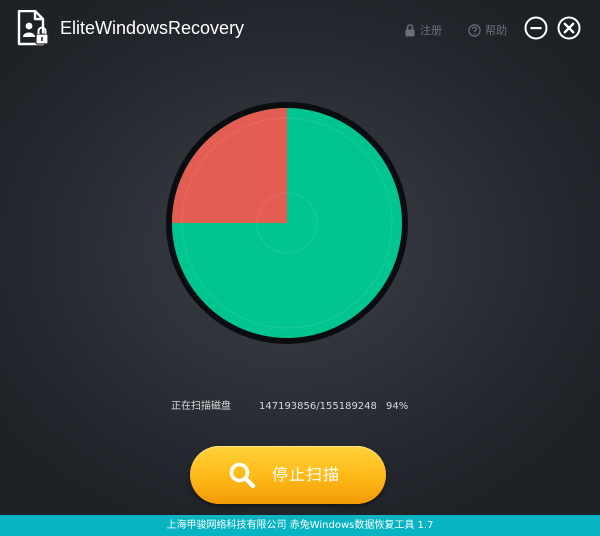  Describe the element at coordinates (300, 30) in the screenshot. I see `title-bar: EliteWindowsRecovery 注册 帮助` at that location.